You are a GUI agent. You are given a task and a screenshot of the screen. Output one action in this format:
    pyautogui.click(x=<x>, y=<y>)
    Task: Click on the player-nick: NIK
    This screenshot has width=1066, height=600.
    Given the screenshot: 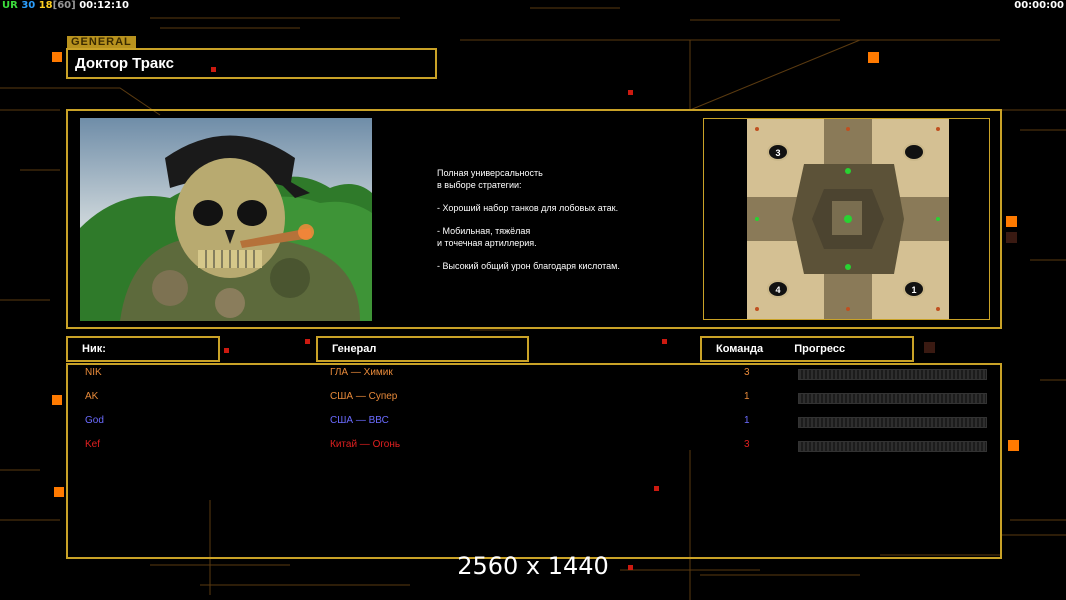 What is the action you would take?
    pyautogui.click(x=93, y=372)
    